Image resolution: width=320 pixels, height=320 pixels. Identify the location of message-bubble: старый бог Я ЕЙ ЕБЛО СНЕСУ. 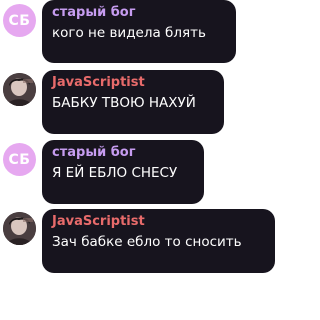
(123, 172).